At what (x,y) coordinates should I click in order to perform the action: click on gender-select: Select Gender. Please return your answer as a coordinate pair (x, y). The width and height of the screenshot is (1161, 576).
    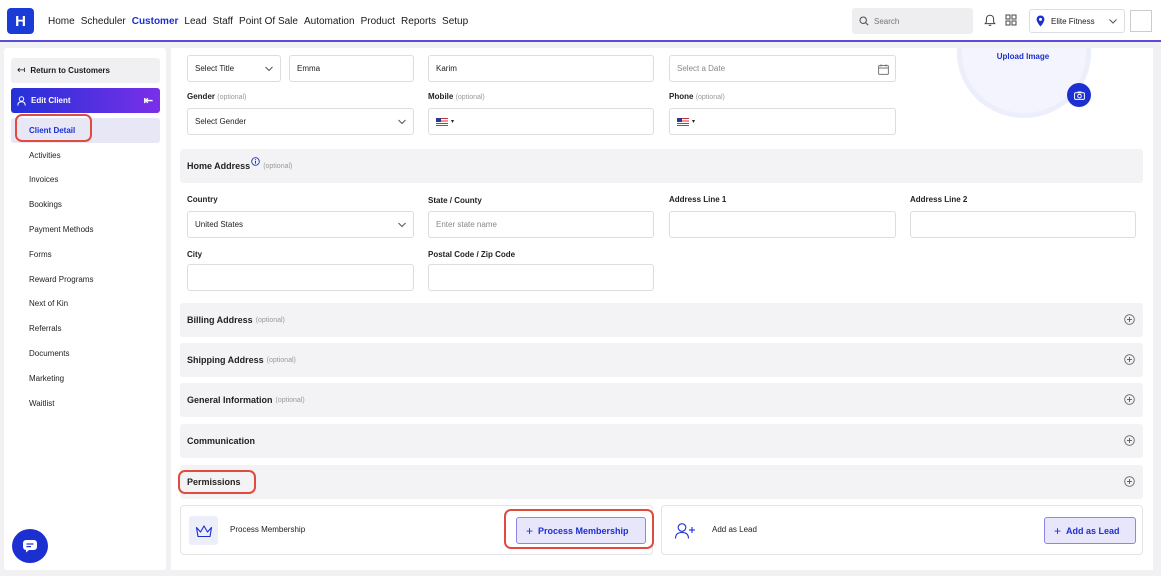
    Looking at the image, I should click on (300, 121).